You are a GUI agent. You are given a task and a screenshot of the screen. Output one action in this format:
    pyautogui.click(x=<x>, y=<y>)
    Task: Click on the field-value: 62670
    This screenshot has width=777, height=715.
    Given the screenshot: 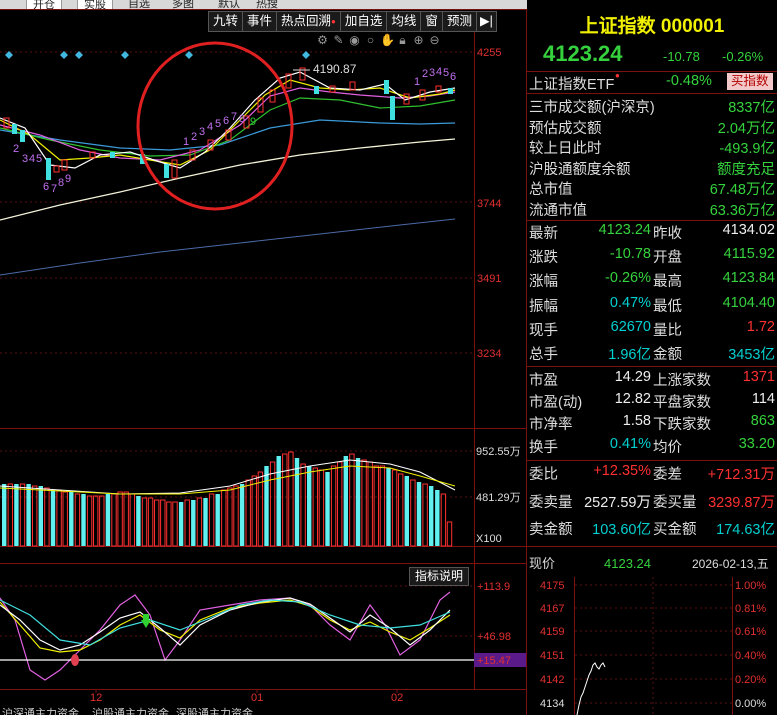 What is the action you would take?
    pyautogui.click(x=630, y=326)
    